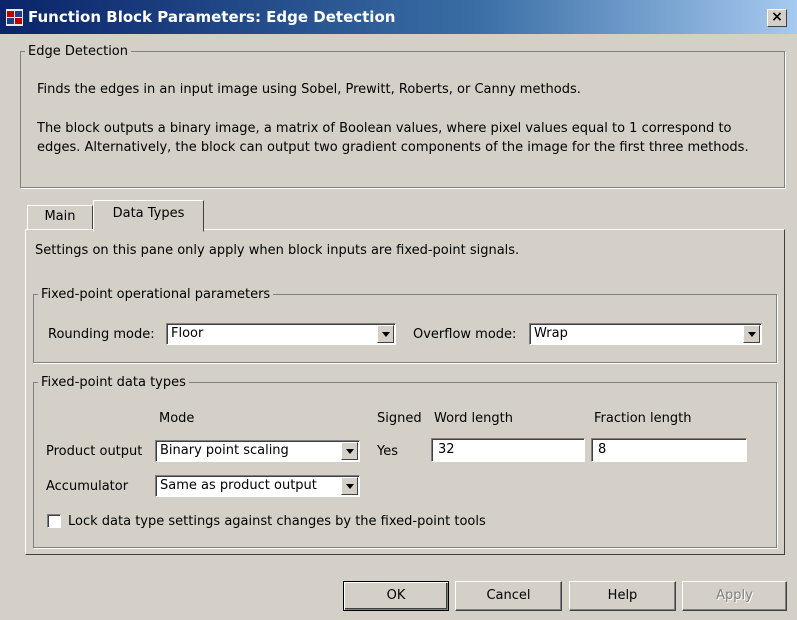  I want to click on tab-data-types-label: Data Types, so click(148, 213).